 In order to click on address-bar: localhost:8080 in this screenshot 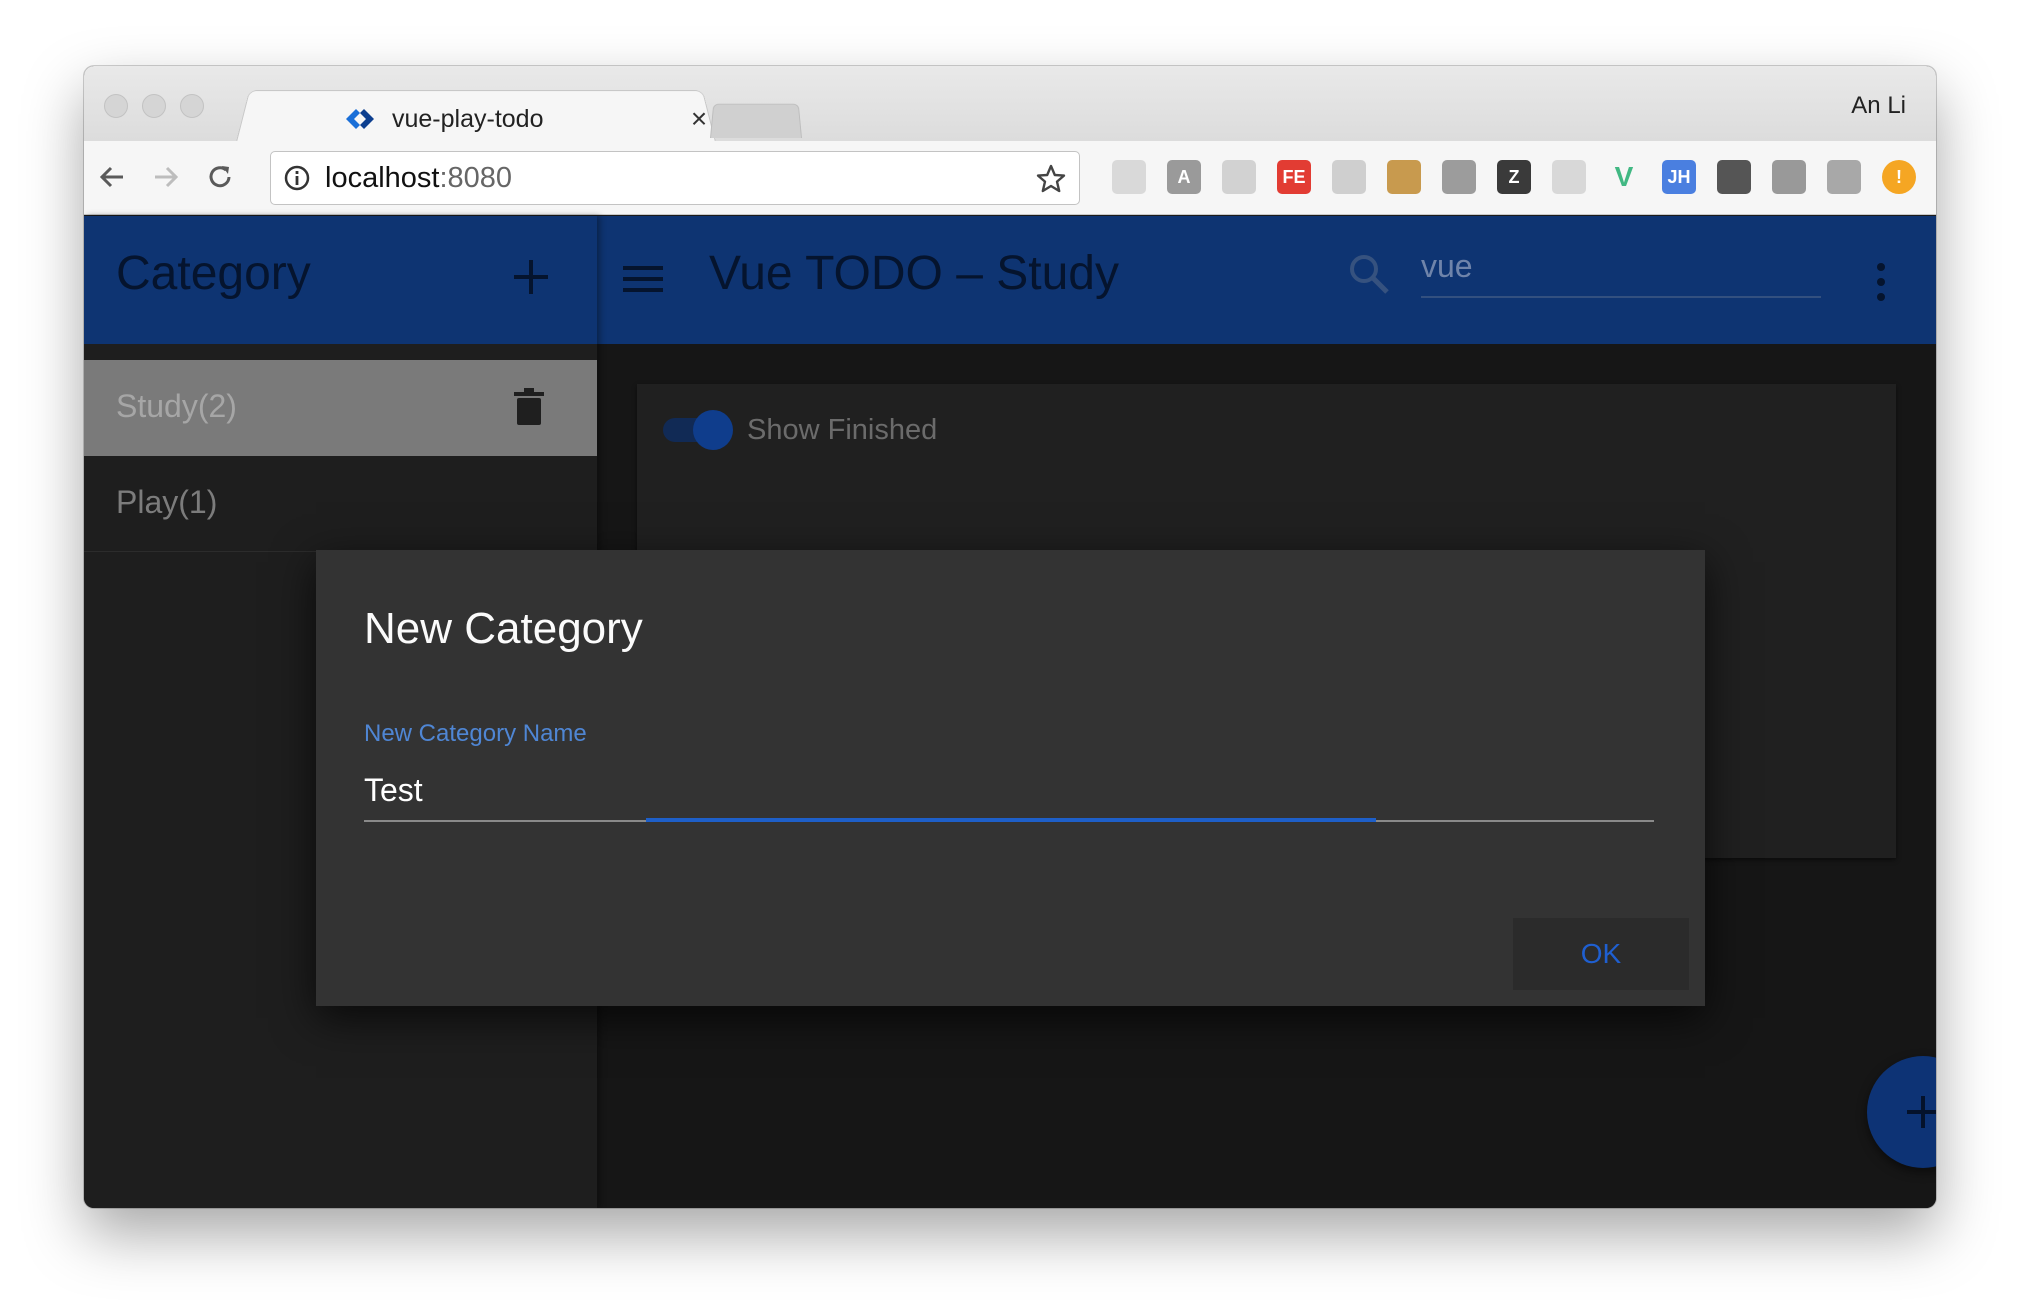, I will do `click(675, 178)`.